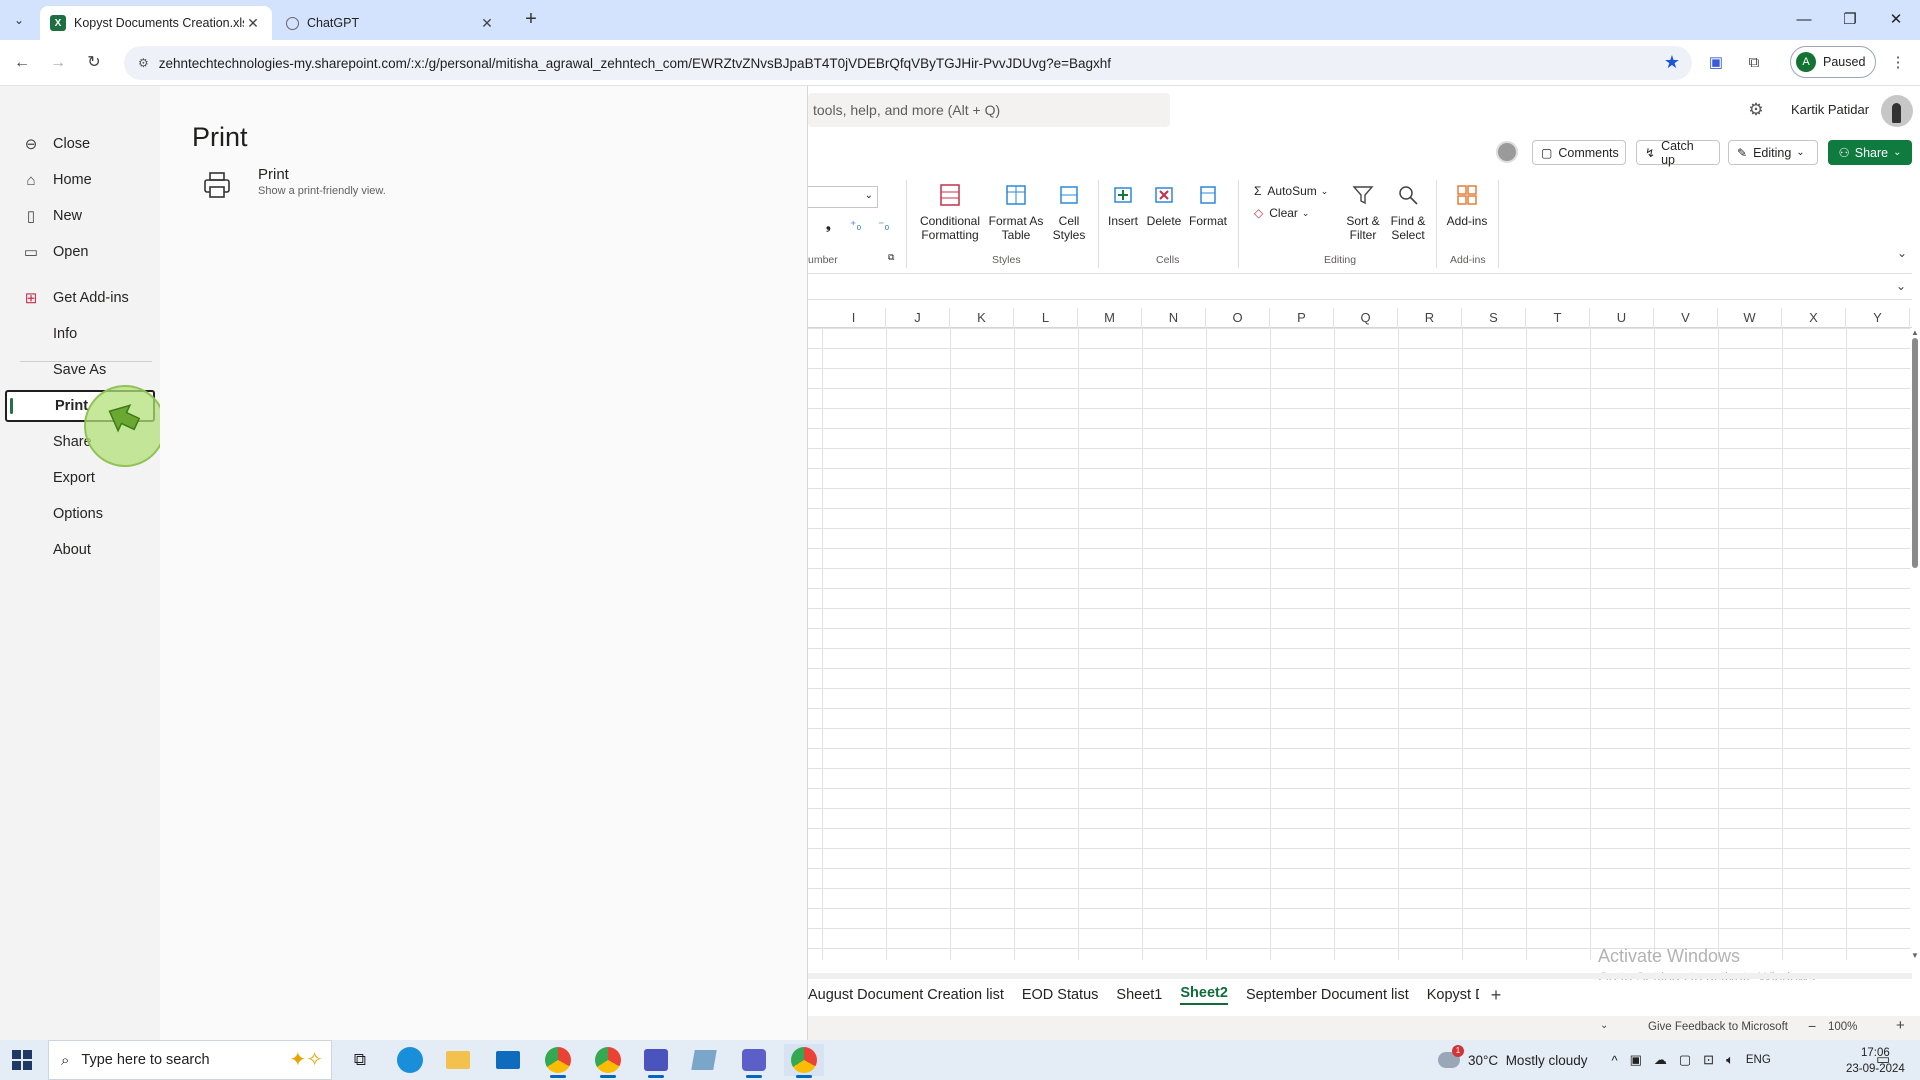 The height and width of the screenshot is (1080, 1920). I want to click on task-view-icon: ⧉, so click(360, 1060).